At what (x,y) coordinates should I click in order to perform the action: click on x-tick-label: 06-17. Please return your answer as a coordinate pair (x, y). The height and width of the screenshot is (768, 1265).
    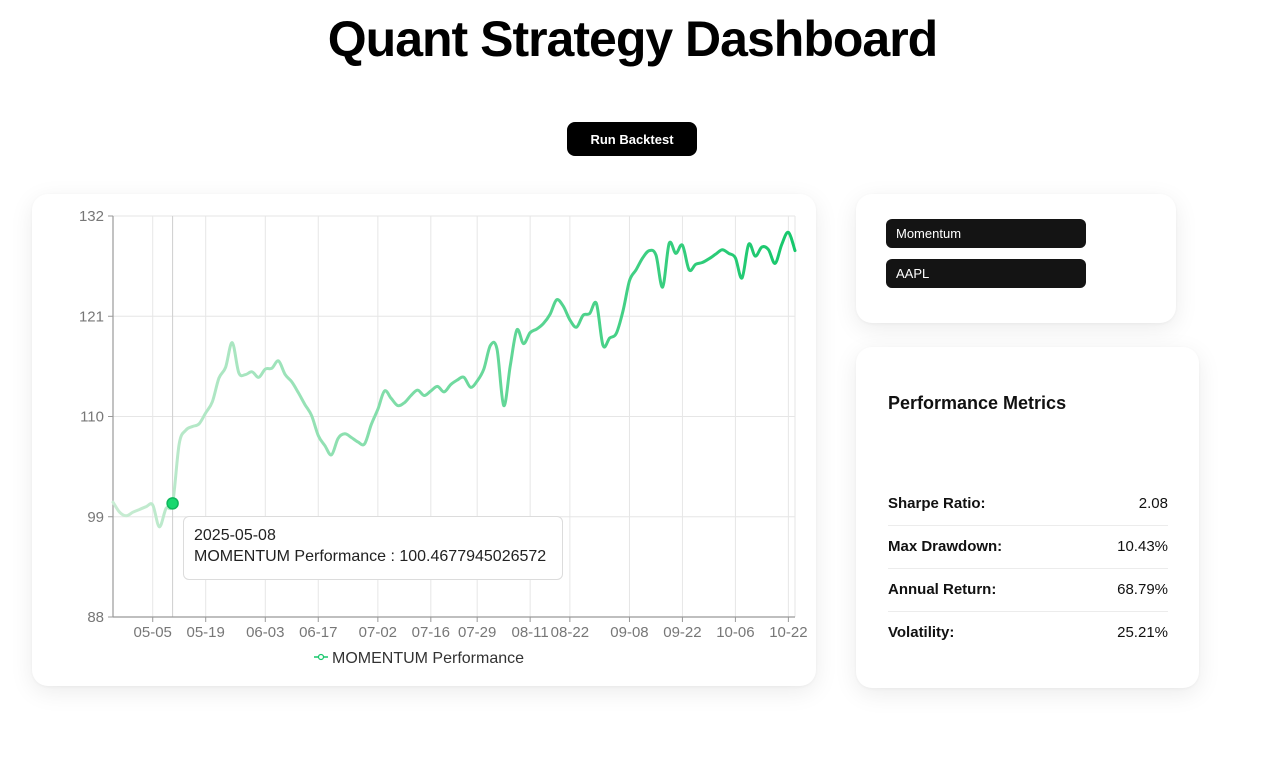
    Looking at the image, I should click on (318, 632).